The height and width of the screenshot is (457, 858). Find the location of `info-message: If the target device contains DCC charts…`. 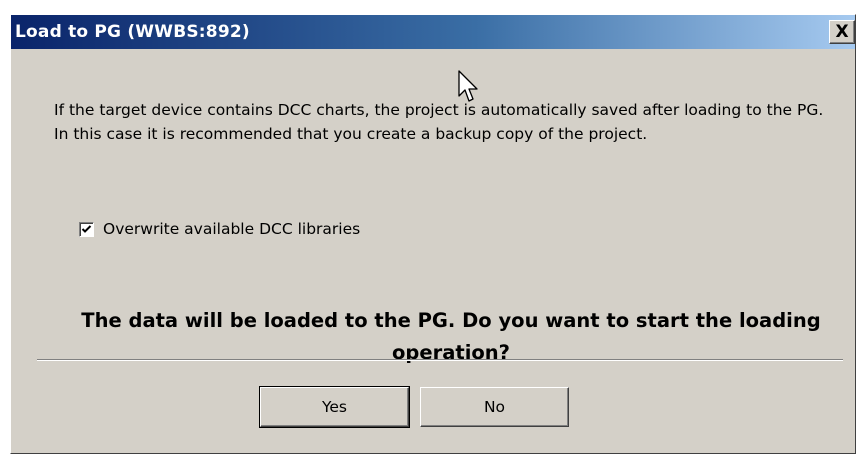

info-message: If the target device contains DCC charts… is located at coordinates (439, 122).